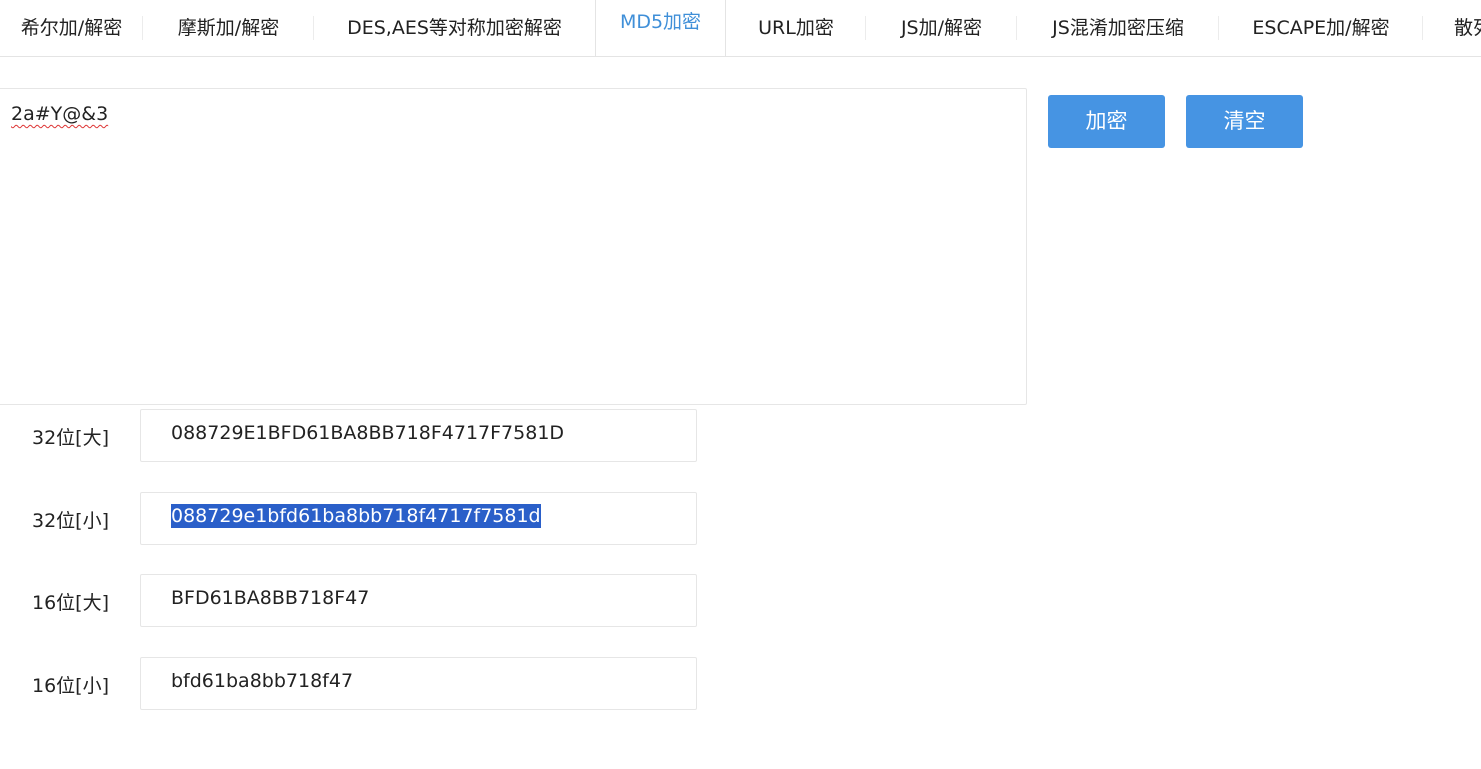 The height and width of the screenshot is (769, 1481). What do you see at coordinates (71, 603) in the screenshot?
I see `result-label-16-upper: 16位[大]` at bounding box center [71, 603].